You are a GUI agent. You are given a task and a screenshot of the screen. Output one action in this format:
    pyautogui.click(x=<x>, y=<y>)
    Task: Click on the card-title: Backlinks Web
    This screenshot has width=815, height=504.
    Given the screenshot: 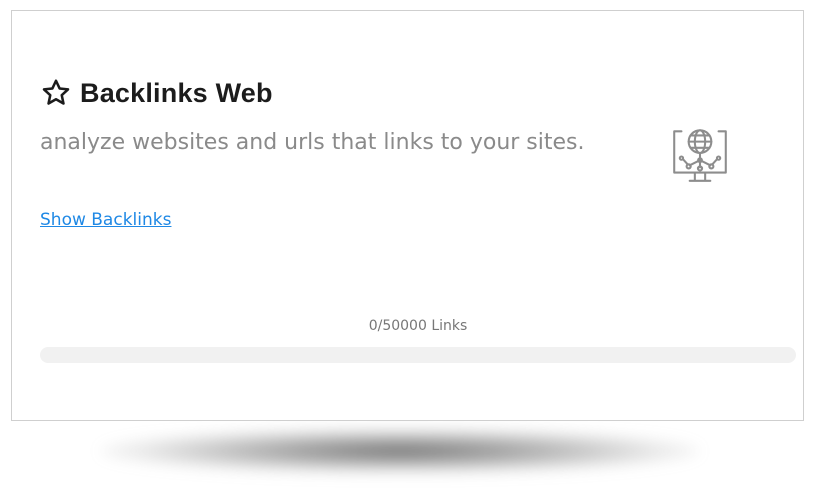 What is the action you would take?
    pyautogui.click(x=176, y=92)
    